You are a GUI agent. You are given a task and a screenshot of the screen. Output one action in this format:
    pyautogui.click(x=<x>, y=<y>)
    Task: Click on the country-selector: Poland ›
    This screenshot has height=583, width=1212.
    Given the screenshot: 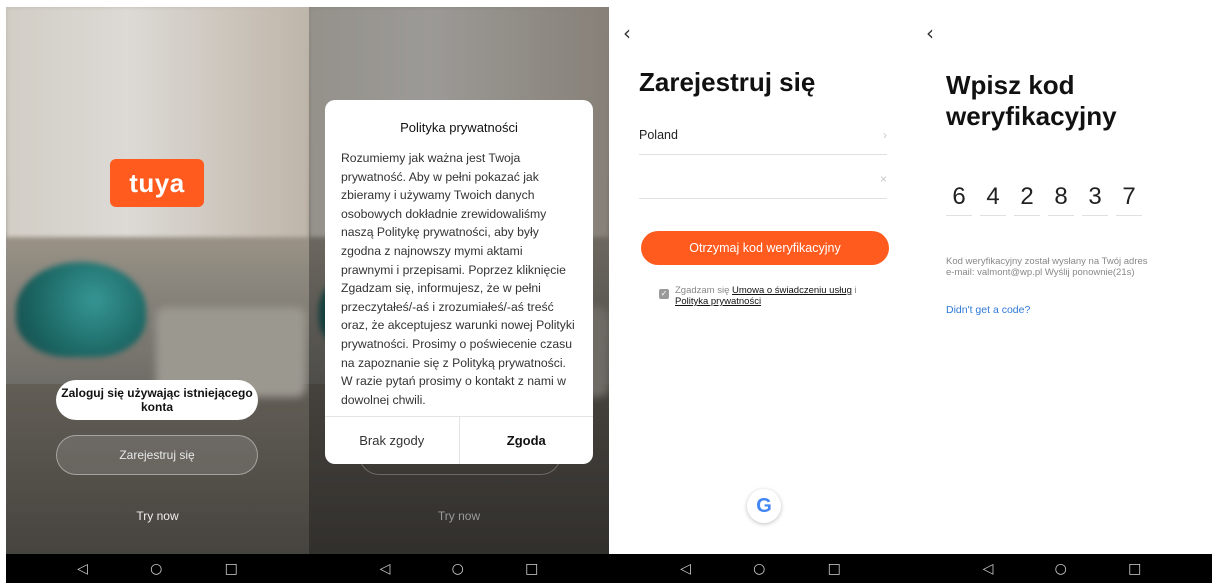 What is the action you would take?
    pyautogui.click(x=763, y=135)
    